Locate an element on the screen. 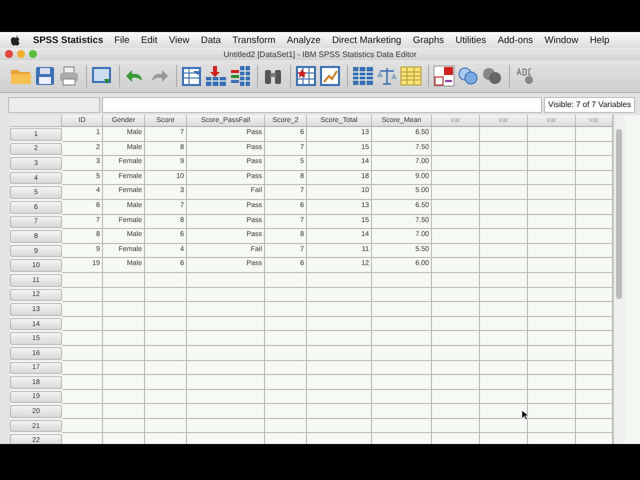 Image resolution: width=640 pixels, height=480 pixels. menu-item: Help is located at coordinates (600, 40).